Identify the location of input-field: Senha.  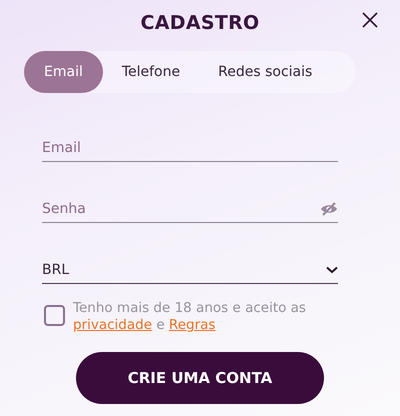
(181, 209).